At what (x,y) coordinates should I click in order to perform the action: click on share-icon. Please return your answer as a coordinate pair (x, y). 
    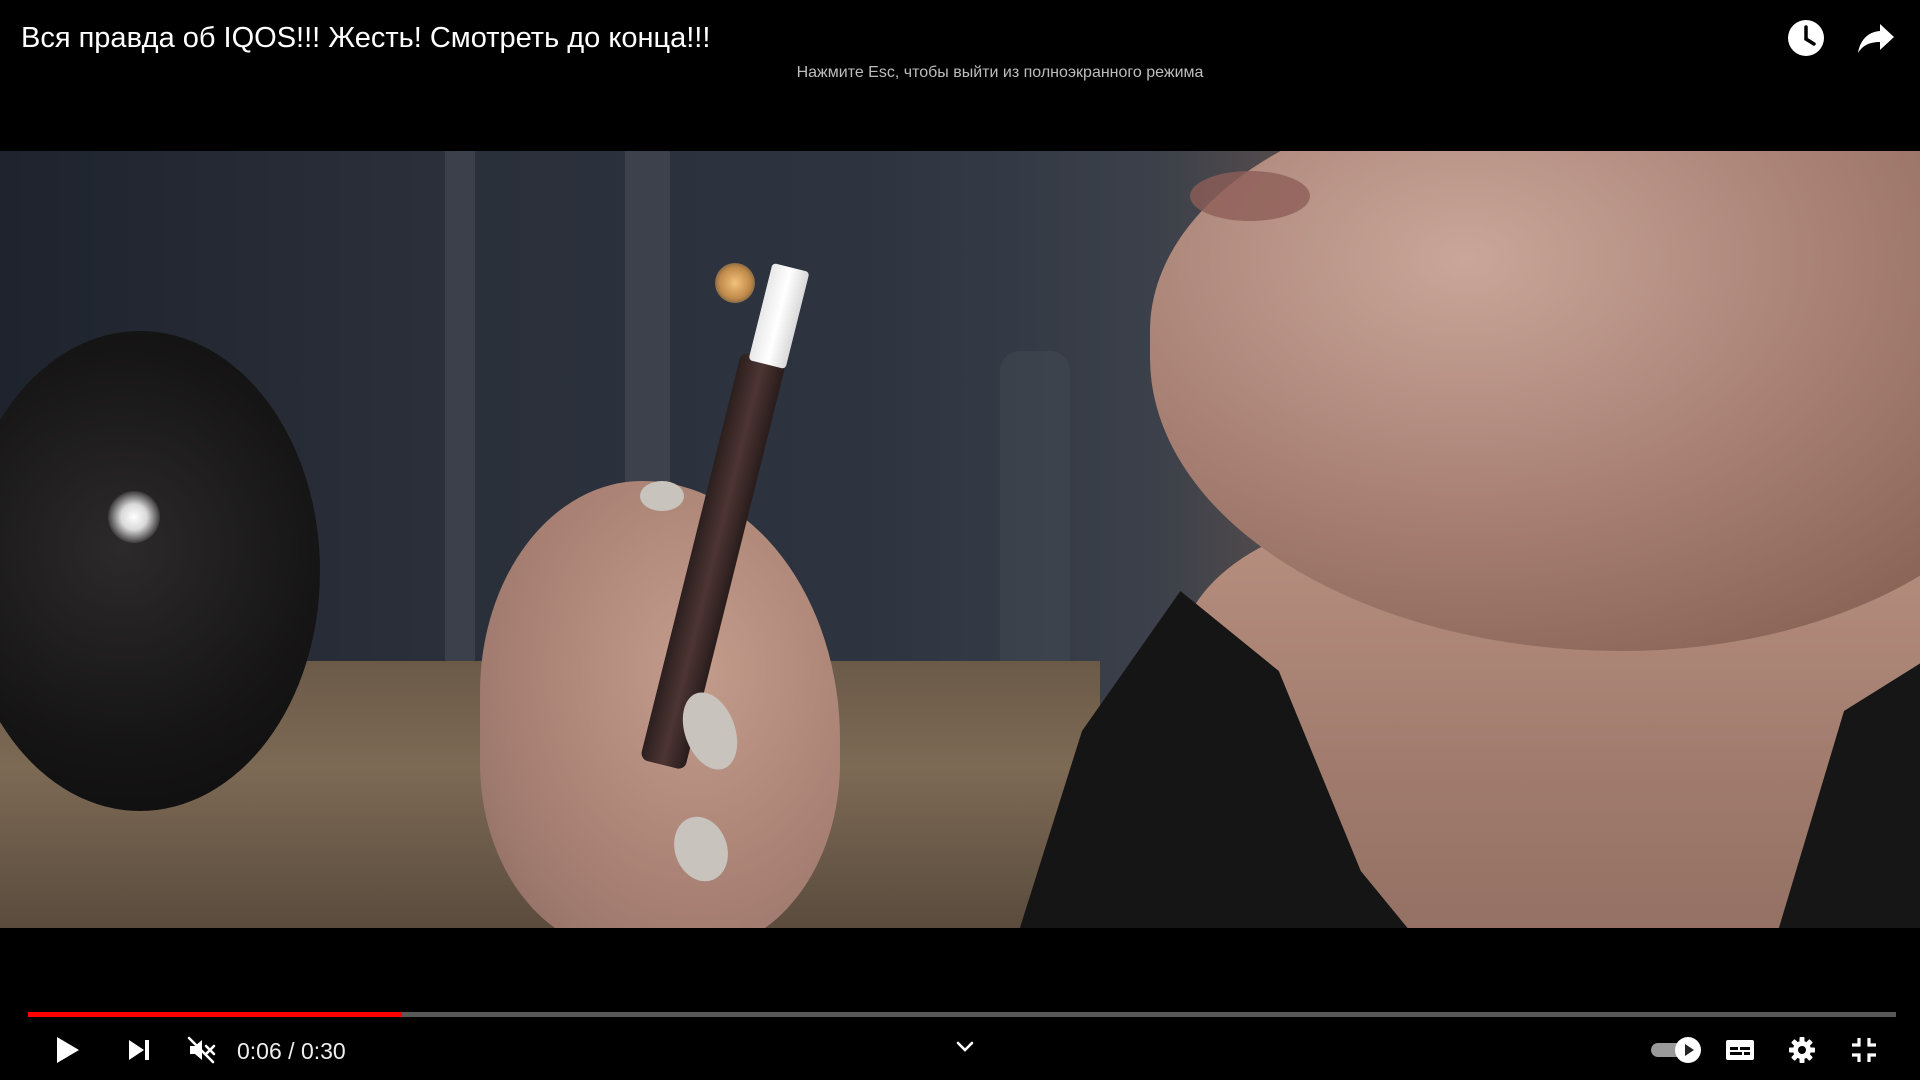
    Looking at the image, I should click on (1876, 38).